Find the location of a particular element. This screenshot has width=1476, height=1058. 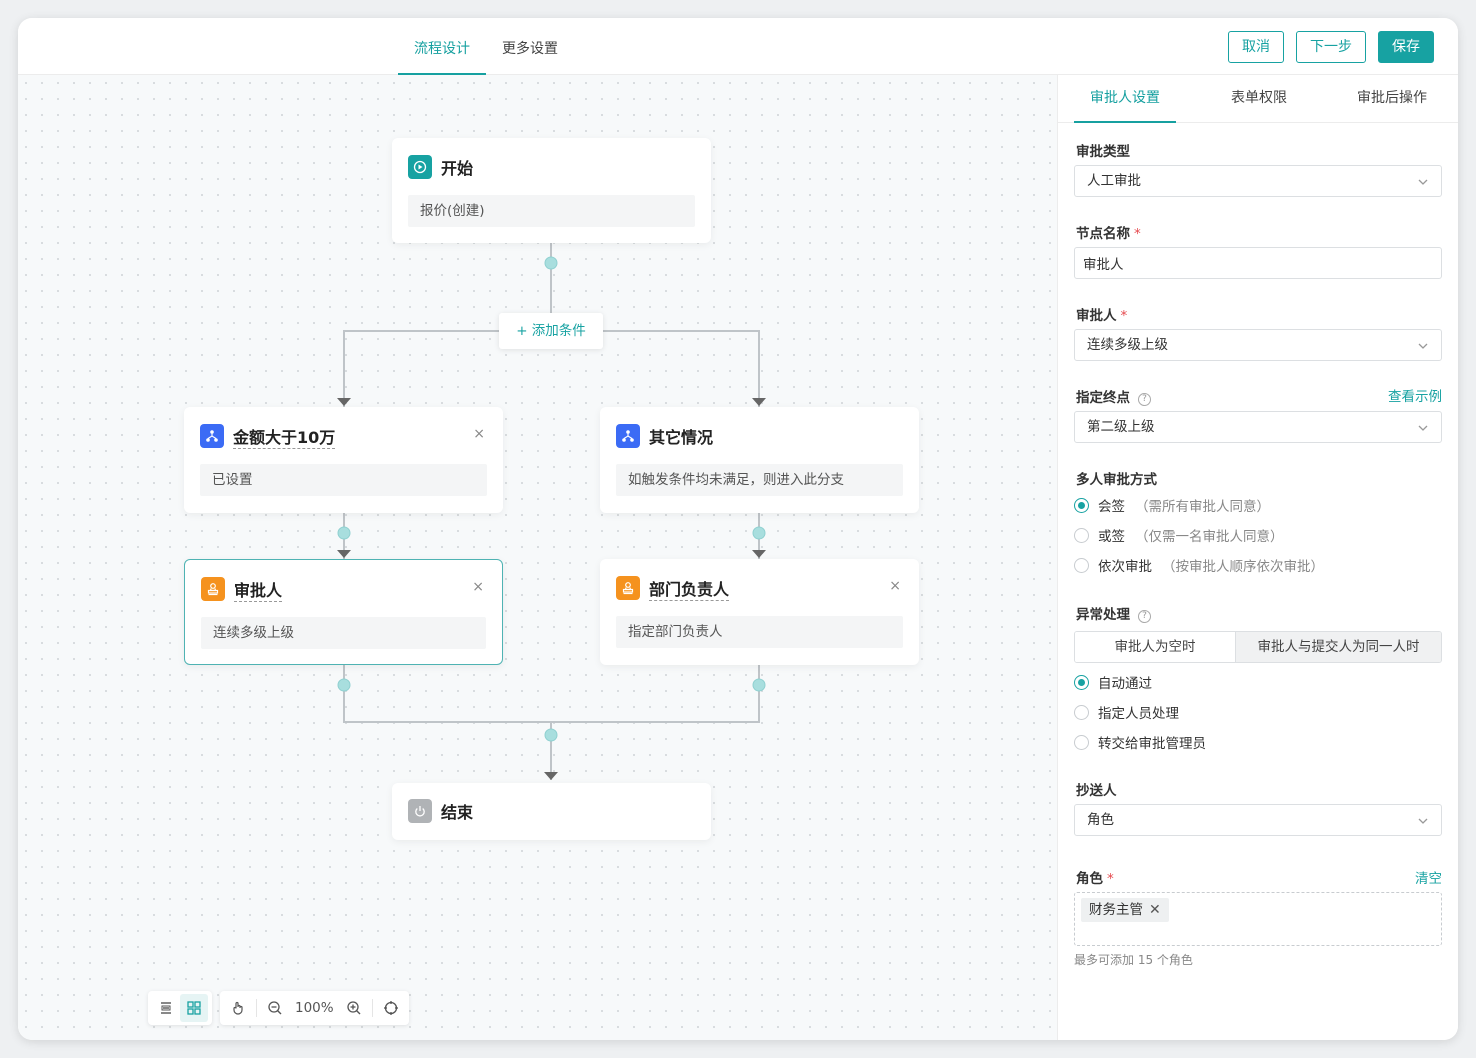

end-node-header: 结束 is located at coordinates (440, 811).